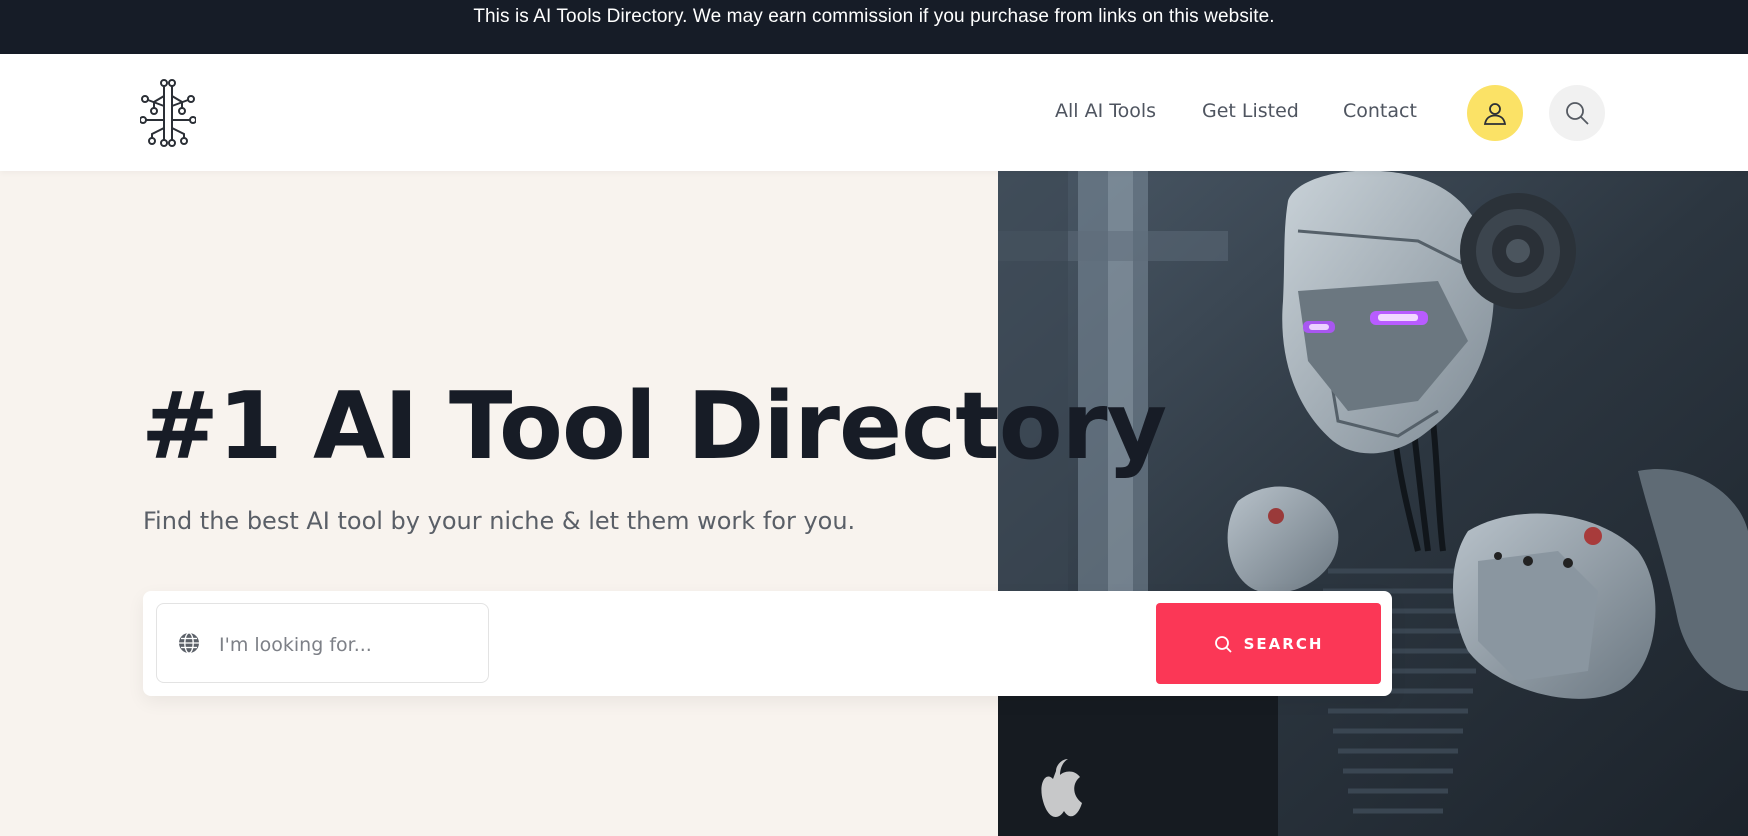 The image size is (1748, 836). Describe the element at coordinates (349, 645) in the screenshot. I see `search-input` at that location.